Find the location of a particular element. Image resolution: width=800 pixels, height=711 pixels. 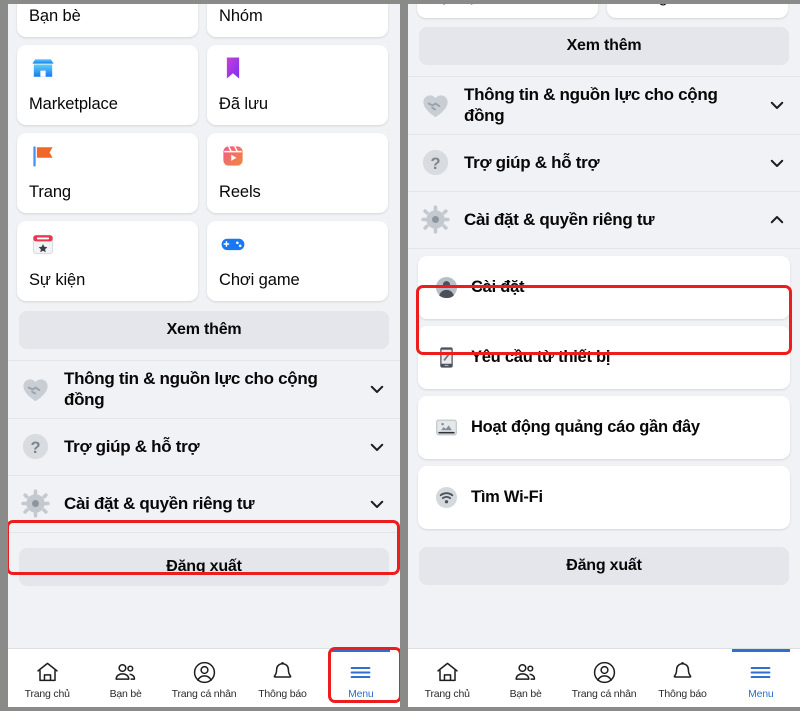

marketplace-icon is located at coordinates (43, 68).